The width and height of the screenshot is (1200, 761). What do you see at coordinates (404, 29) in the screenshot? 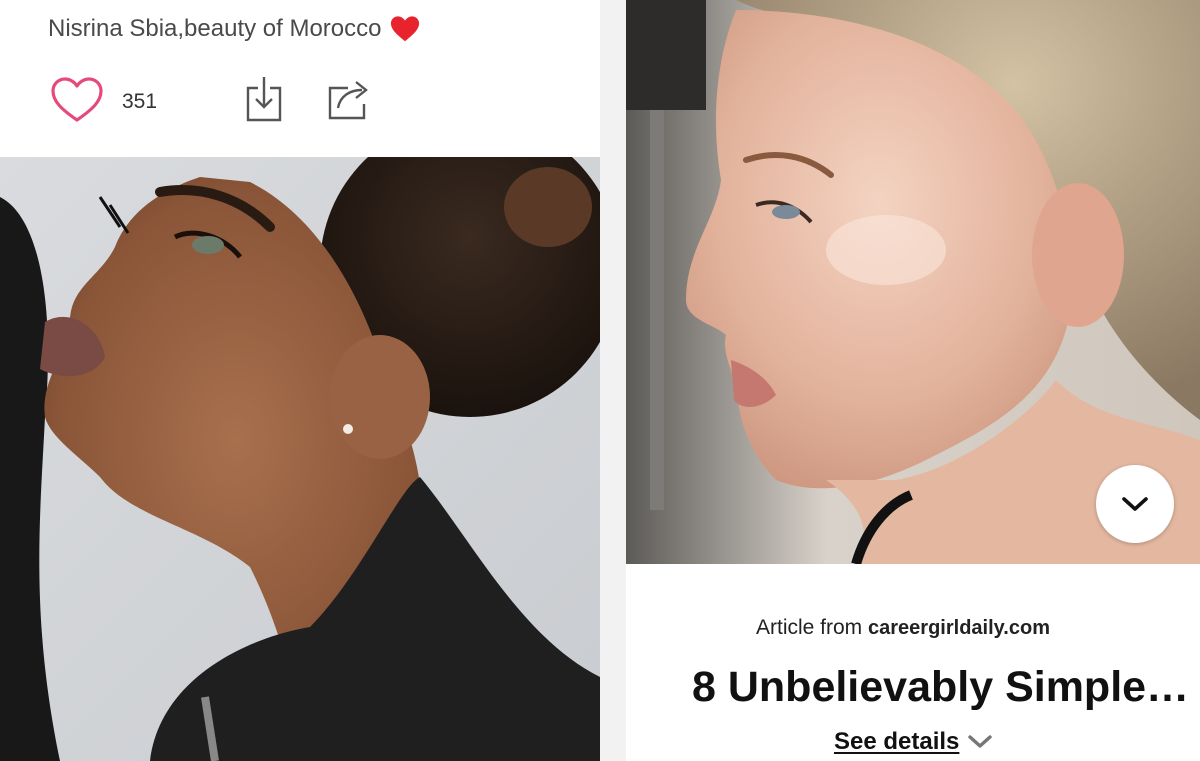
I see `red-heart-icon` at bounding box center [404, 29].